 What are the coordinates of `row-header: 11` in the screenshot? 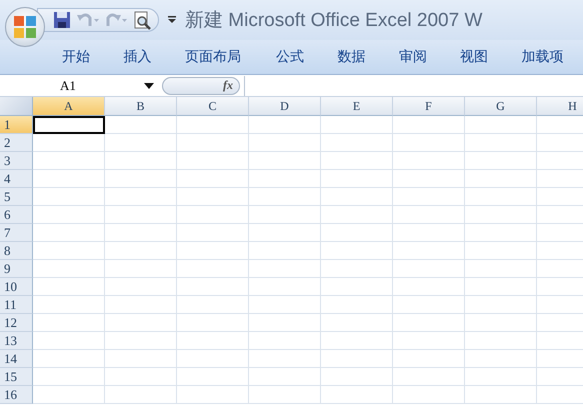 It's located at (16, 305).